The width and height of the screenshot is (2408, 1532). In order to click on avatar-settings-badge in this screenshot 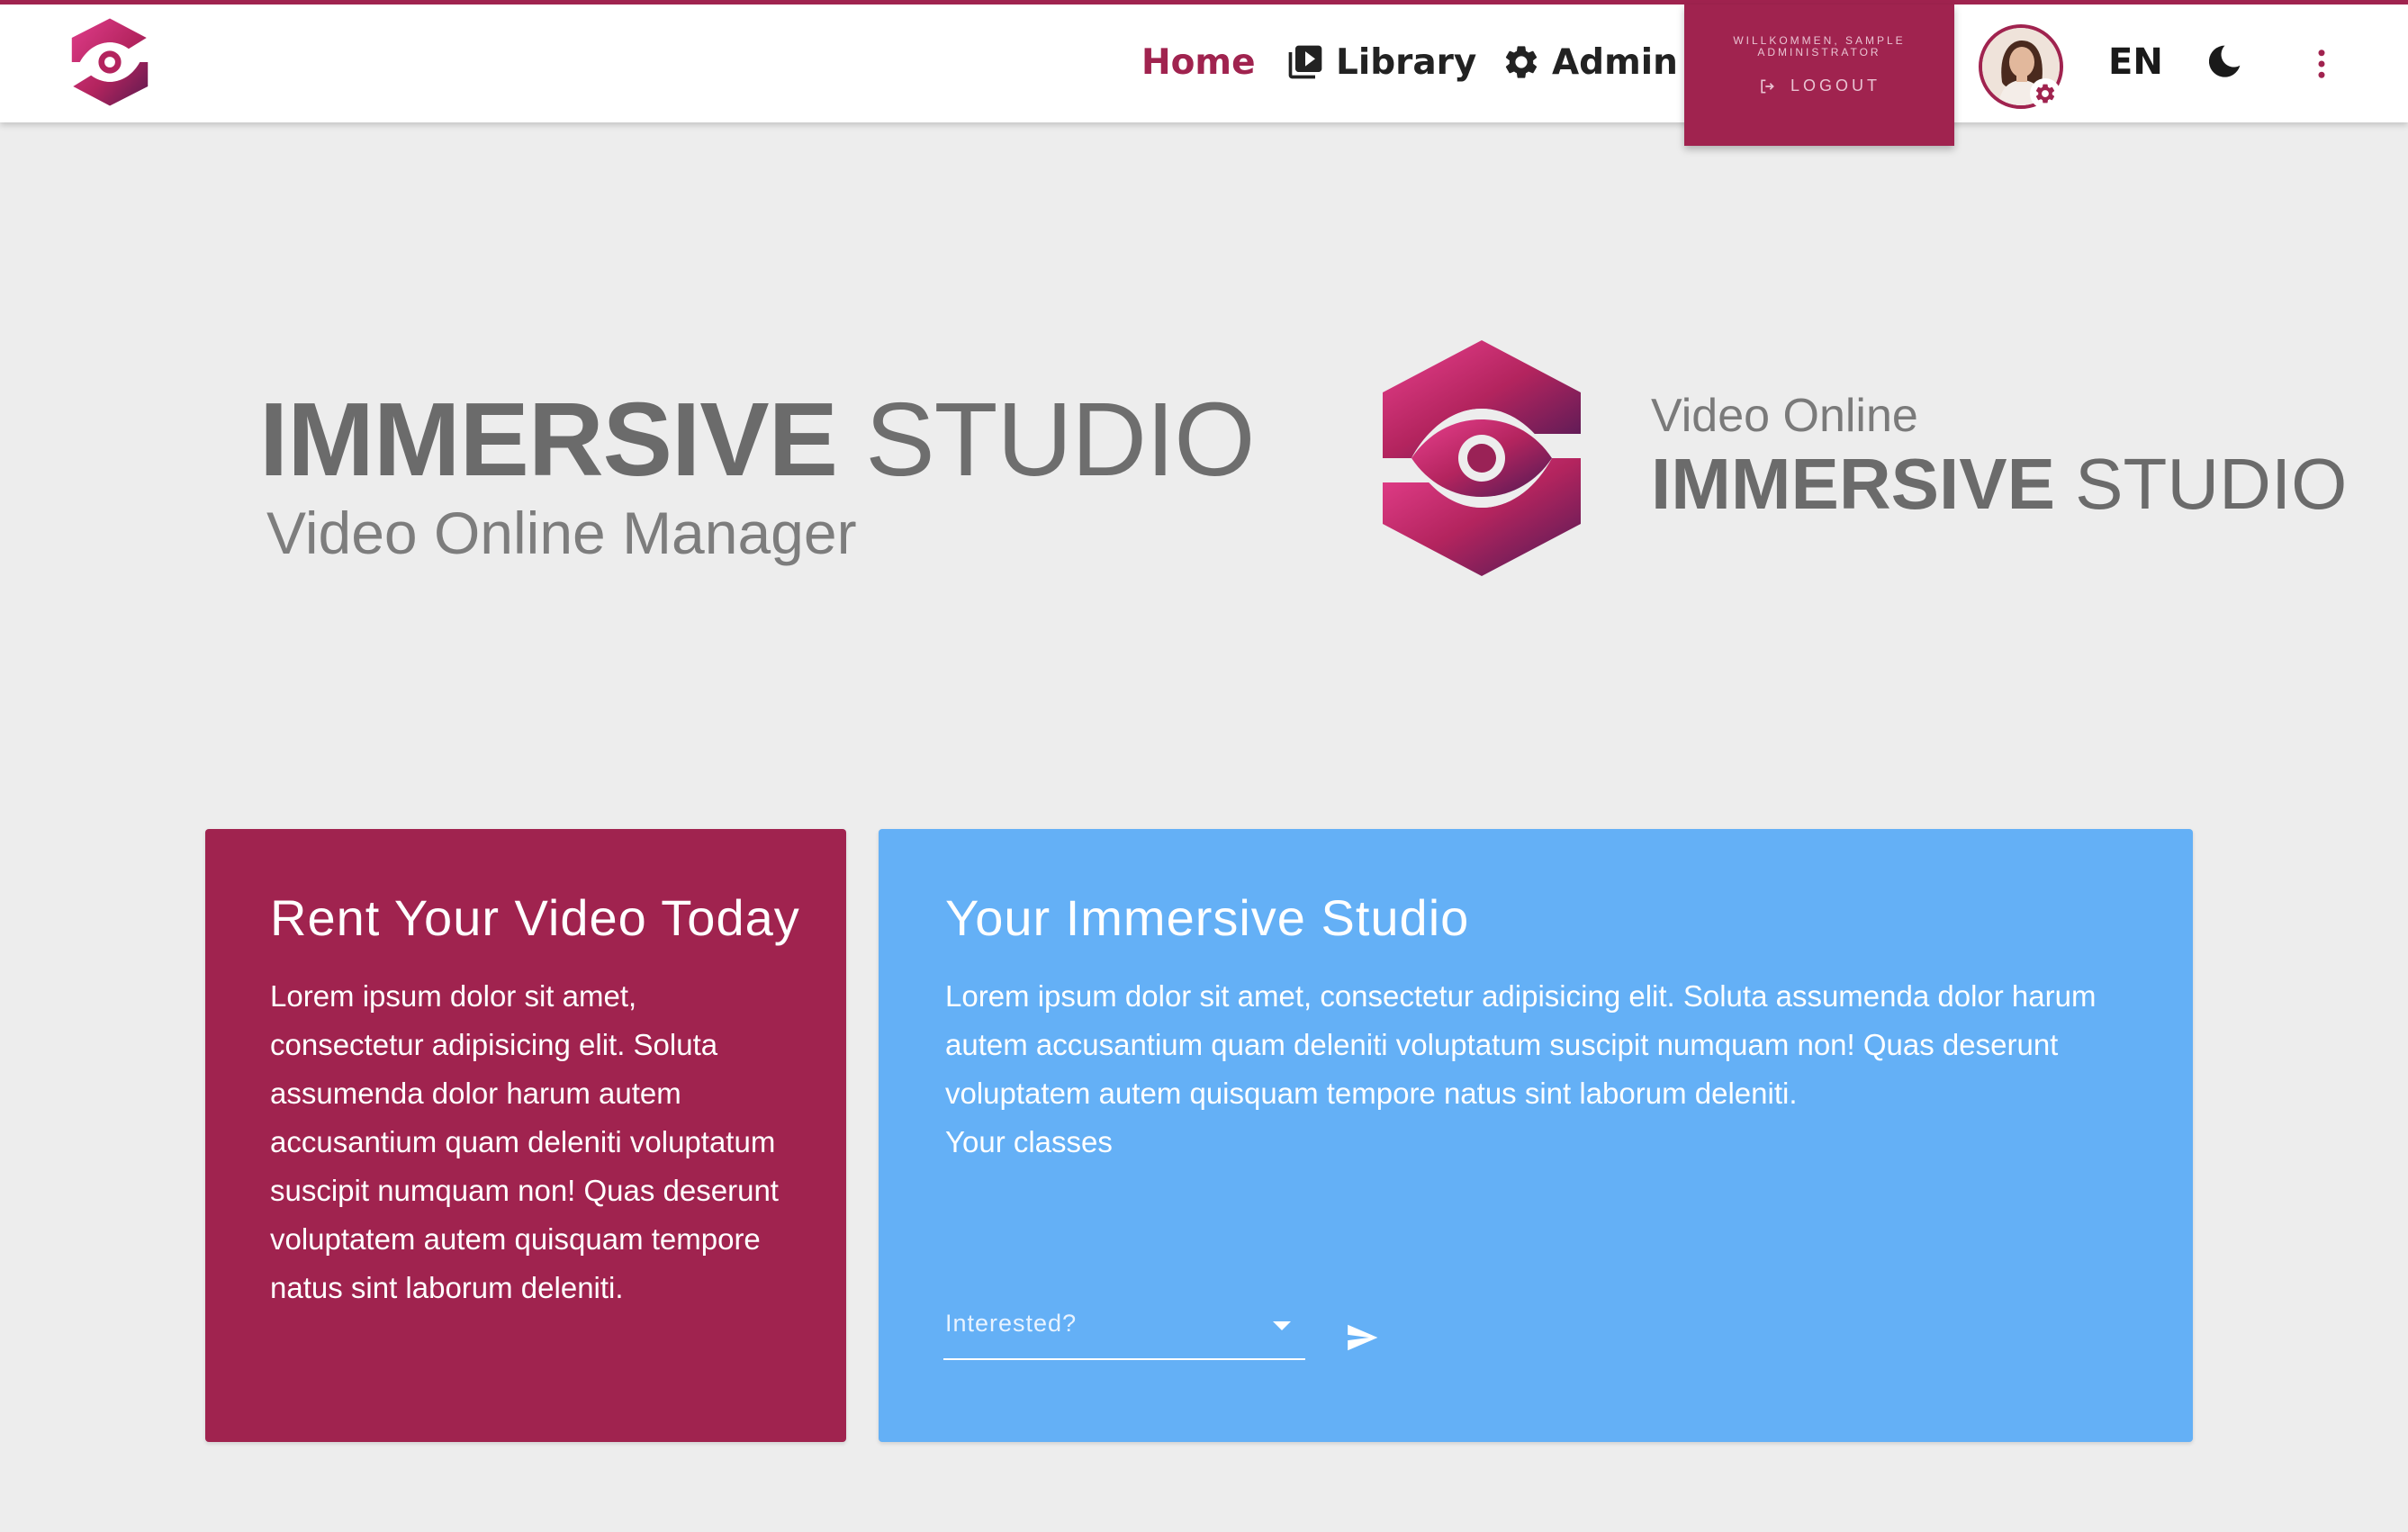, I will do `click(2045, 93)`.